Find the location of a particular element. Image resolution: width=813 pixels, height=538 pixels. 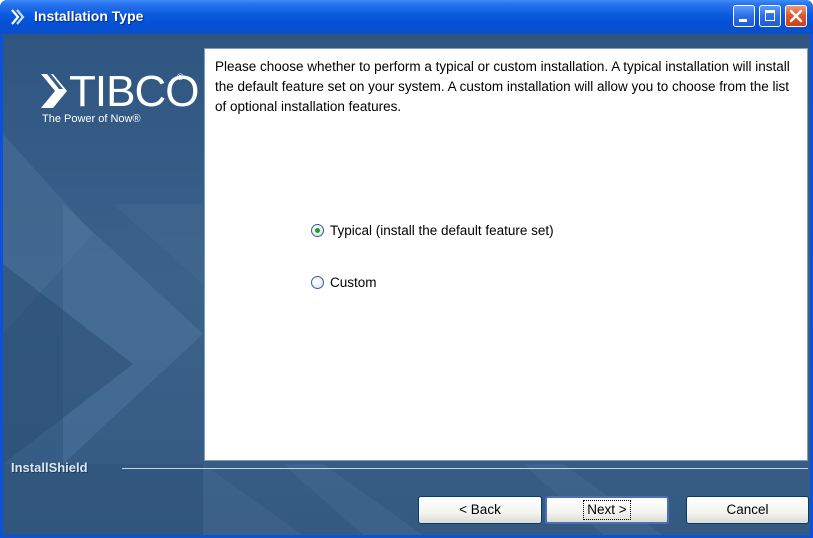

minimize-icon is located at coordinates (743, 20).